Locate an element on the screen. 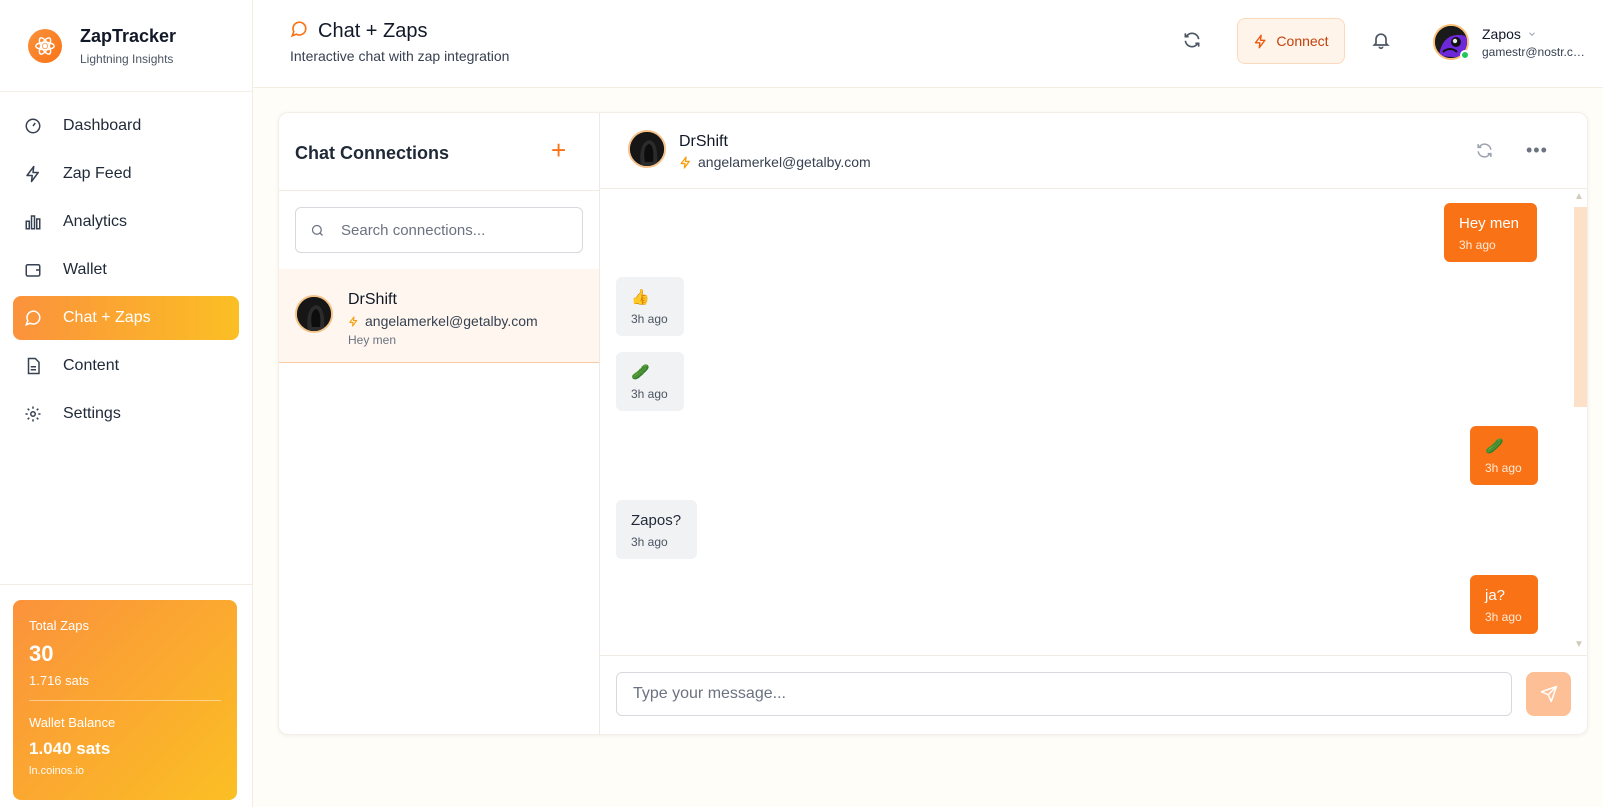 The image size is (1603, 807). sidebar-item-label: Analytics is located at coordinates (95, 221).